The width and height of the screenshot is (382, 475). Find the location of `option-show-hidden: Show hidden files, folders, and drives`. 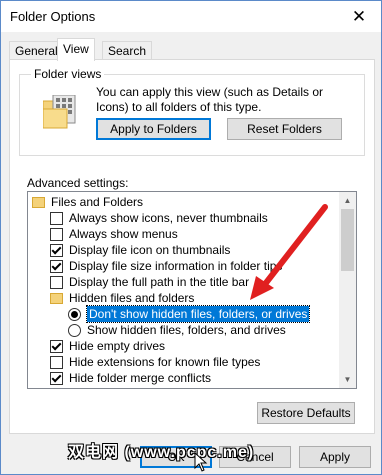

option-show-hidden: Show hidden files, folders, and drives is located at coordinates (177, 330).